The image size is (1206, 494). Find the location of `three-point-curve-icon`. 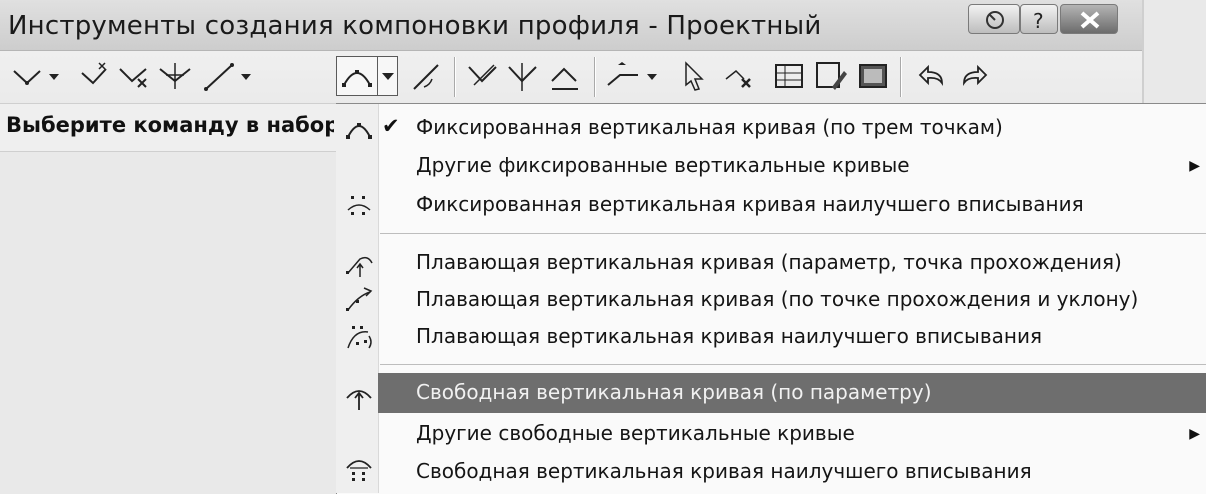

three-point-curve-icon is located at coordinates (359, 131).